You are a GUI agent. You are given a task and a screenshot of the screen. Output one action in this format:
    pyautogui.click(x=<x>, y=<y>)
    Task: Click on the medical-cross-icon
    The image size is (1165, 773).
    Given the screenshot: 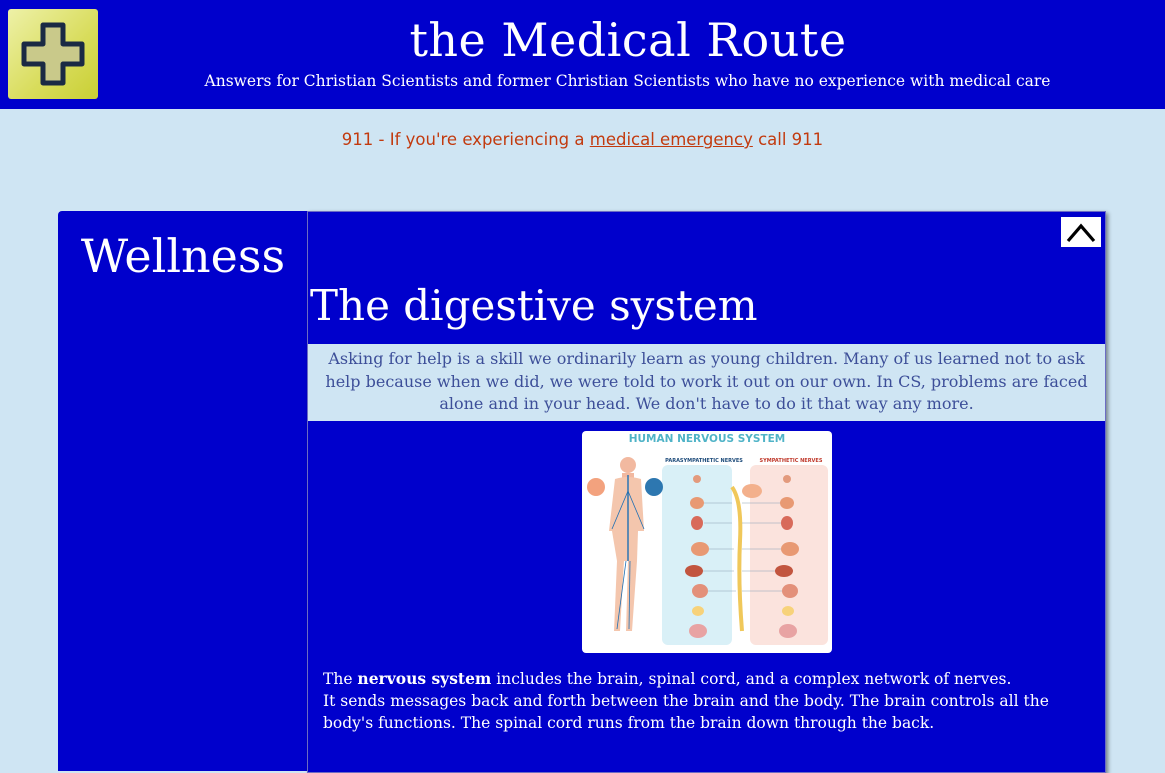 What is the action you would take?
    pyautogui.click(x=53, y=54)
    